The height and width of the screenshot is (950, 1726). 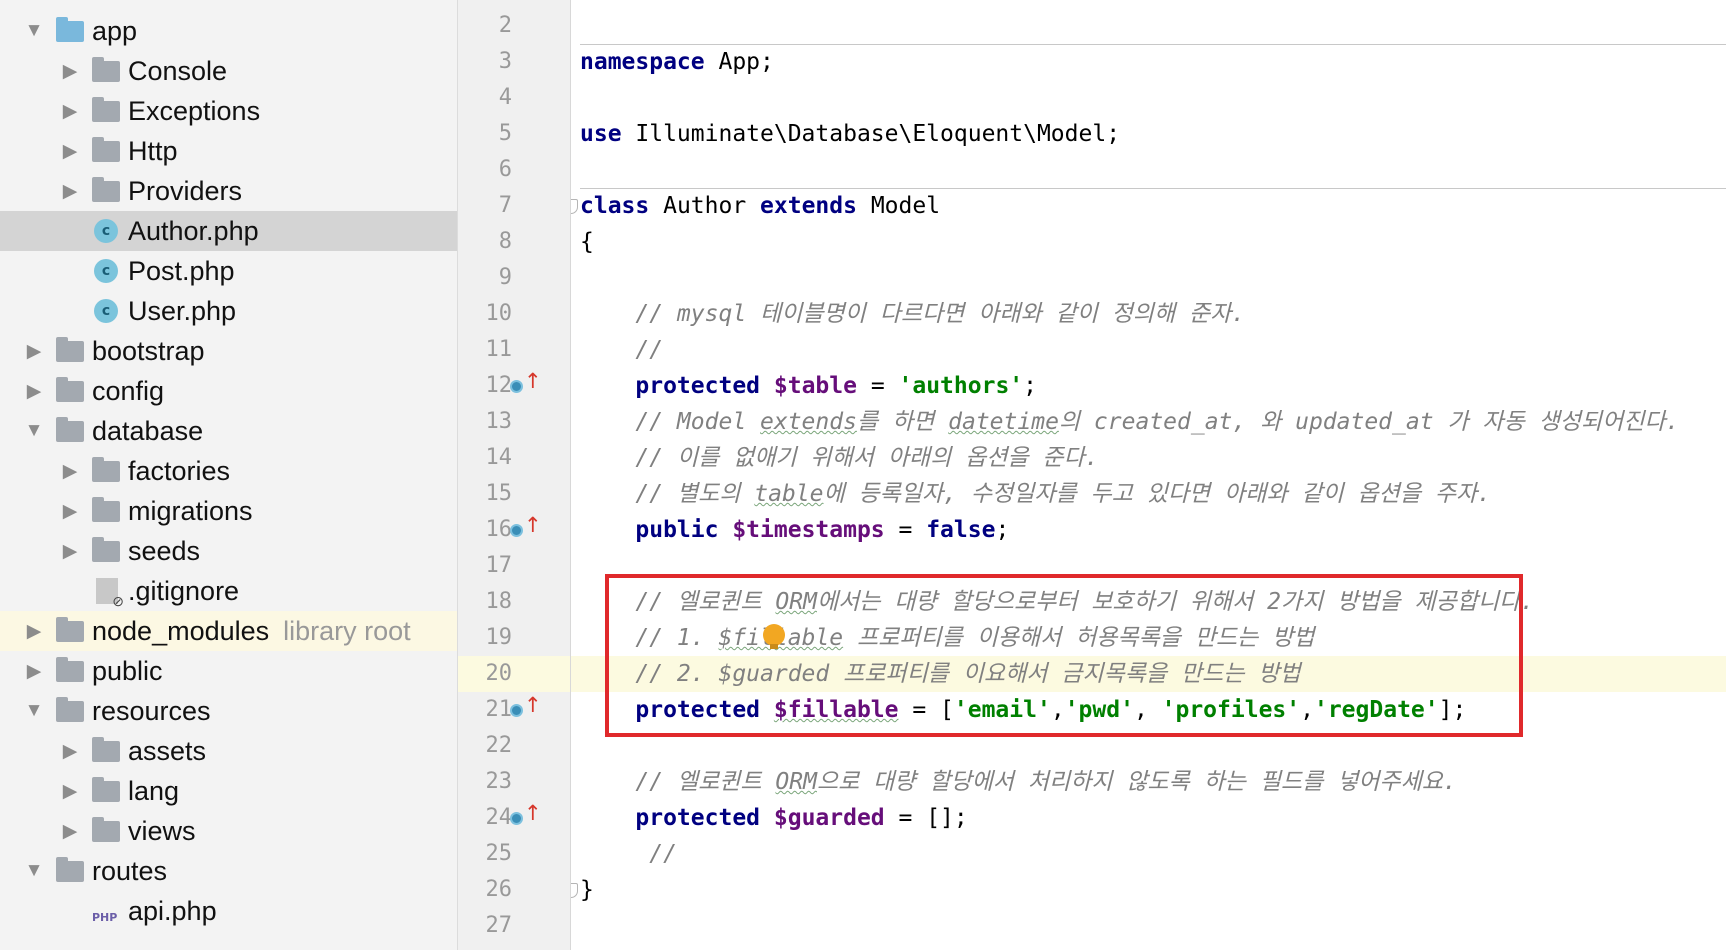 I want to click on tree-item-routes: ▼ routes, so click(x=228, y=871).